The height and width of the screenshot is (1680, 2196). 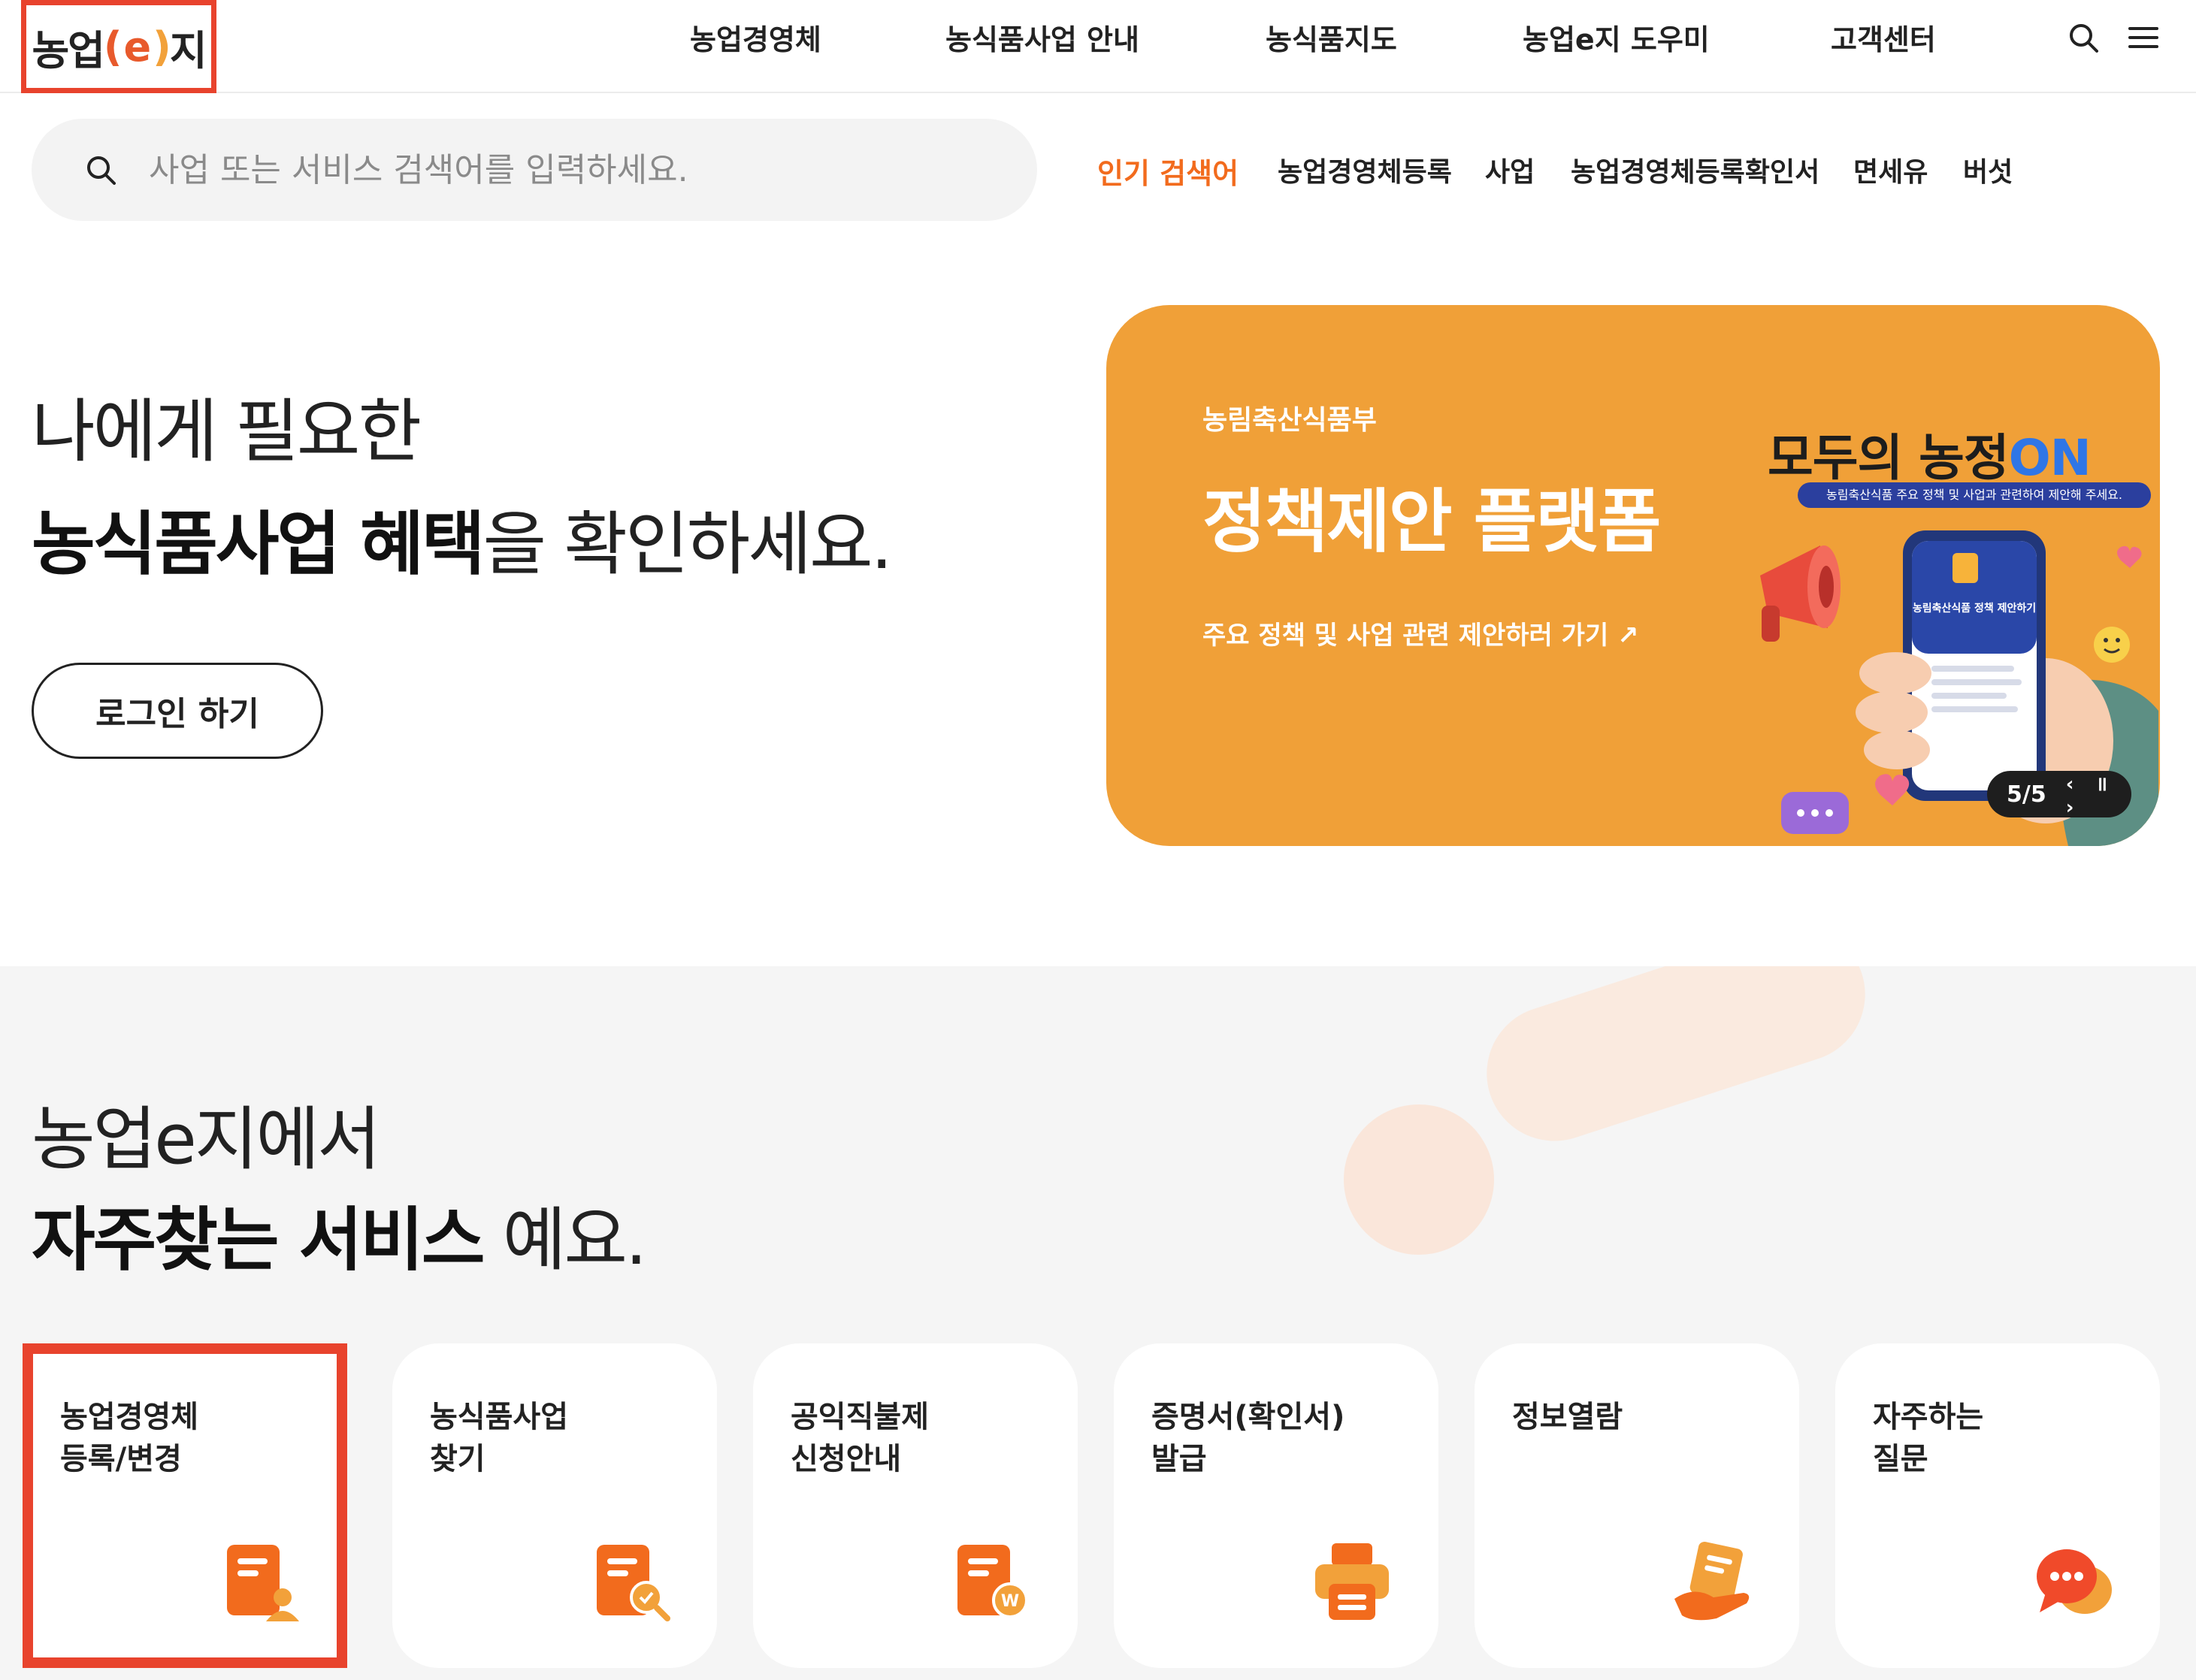 What do you see at coordinates (227, 431) in the screenshot?
I see `hero-heading-line1: 나에게 필요한` at bounding box center [227, 431].